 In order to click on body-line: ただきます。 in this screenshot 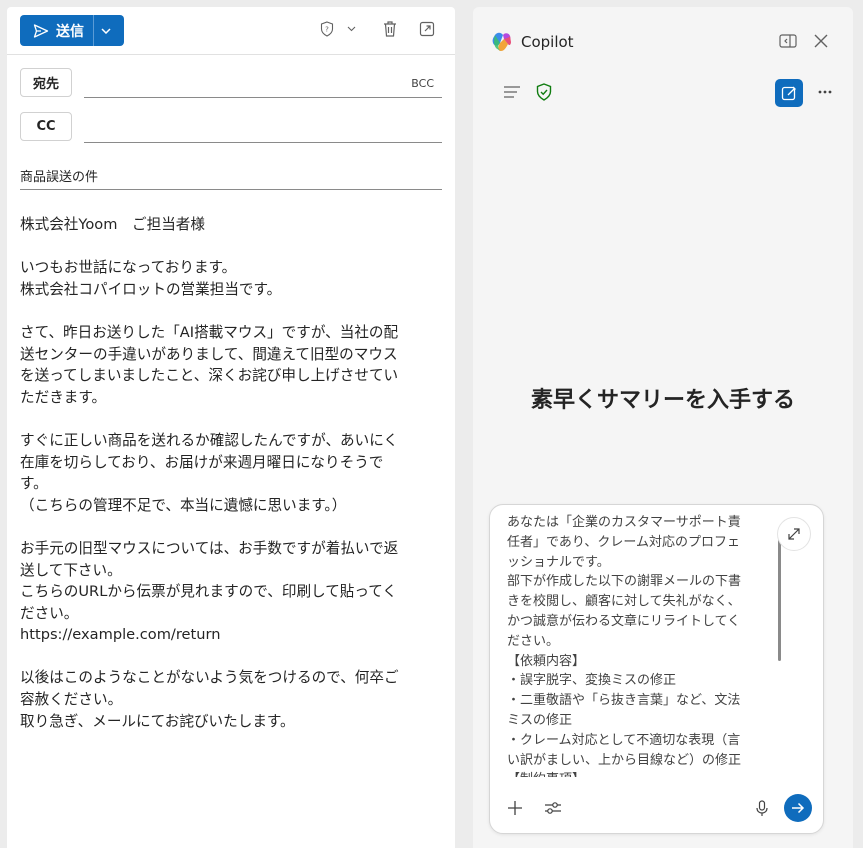, I will do `click(63, 397)`.